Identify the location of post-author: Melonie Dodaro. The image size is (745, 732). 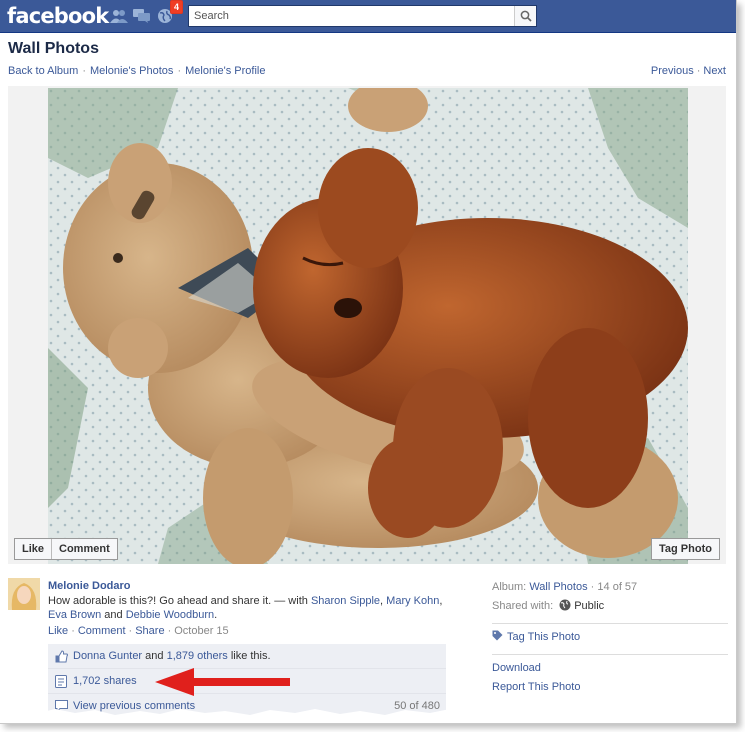
(89, 586).